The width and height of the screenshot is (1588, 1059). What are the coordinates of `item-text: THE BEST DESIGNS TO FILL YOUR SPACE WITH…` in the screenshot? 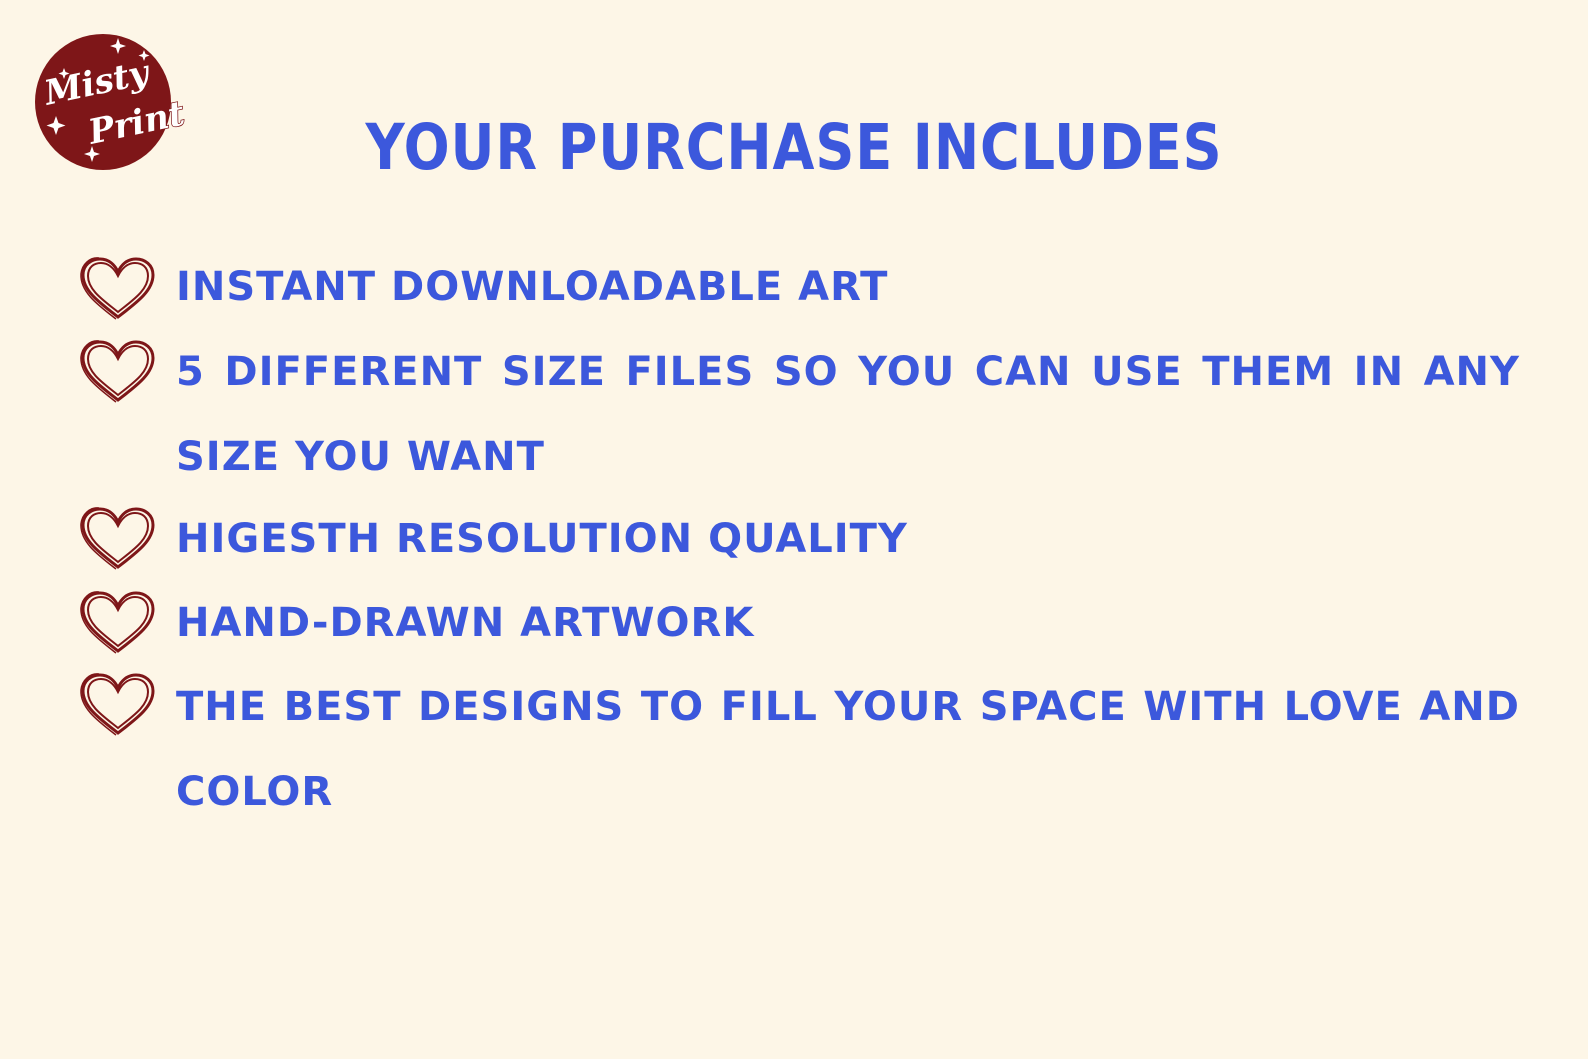 It's located at (848, 749).